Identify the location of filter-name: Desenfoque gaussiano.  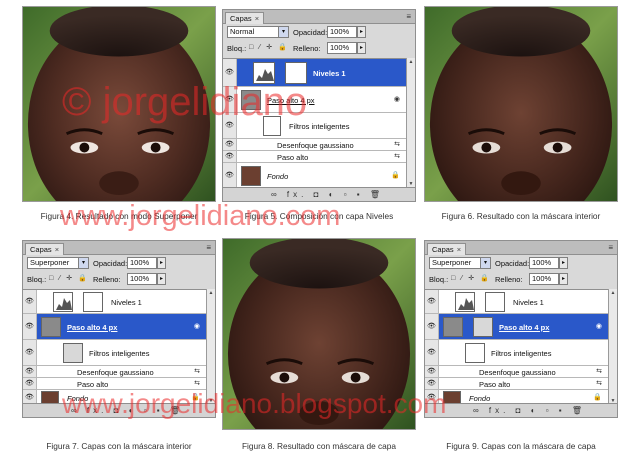
(315, 145).